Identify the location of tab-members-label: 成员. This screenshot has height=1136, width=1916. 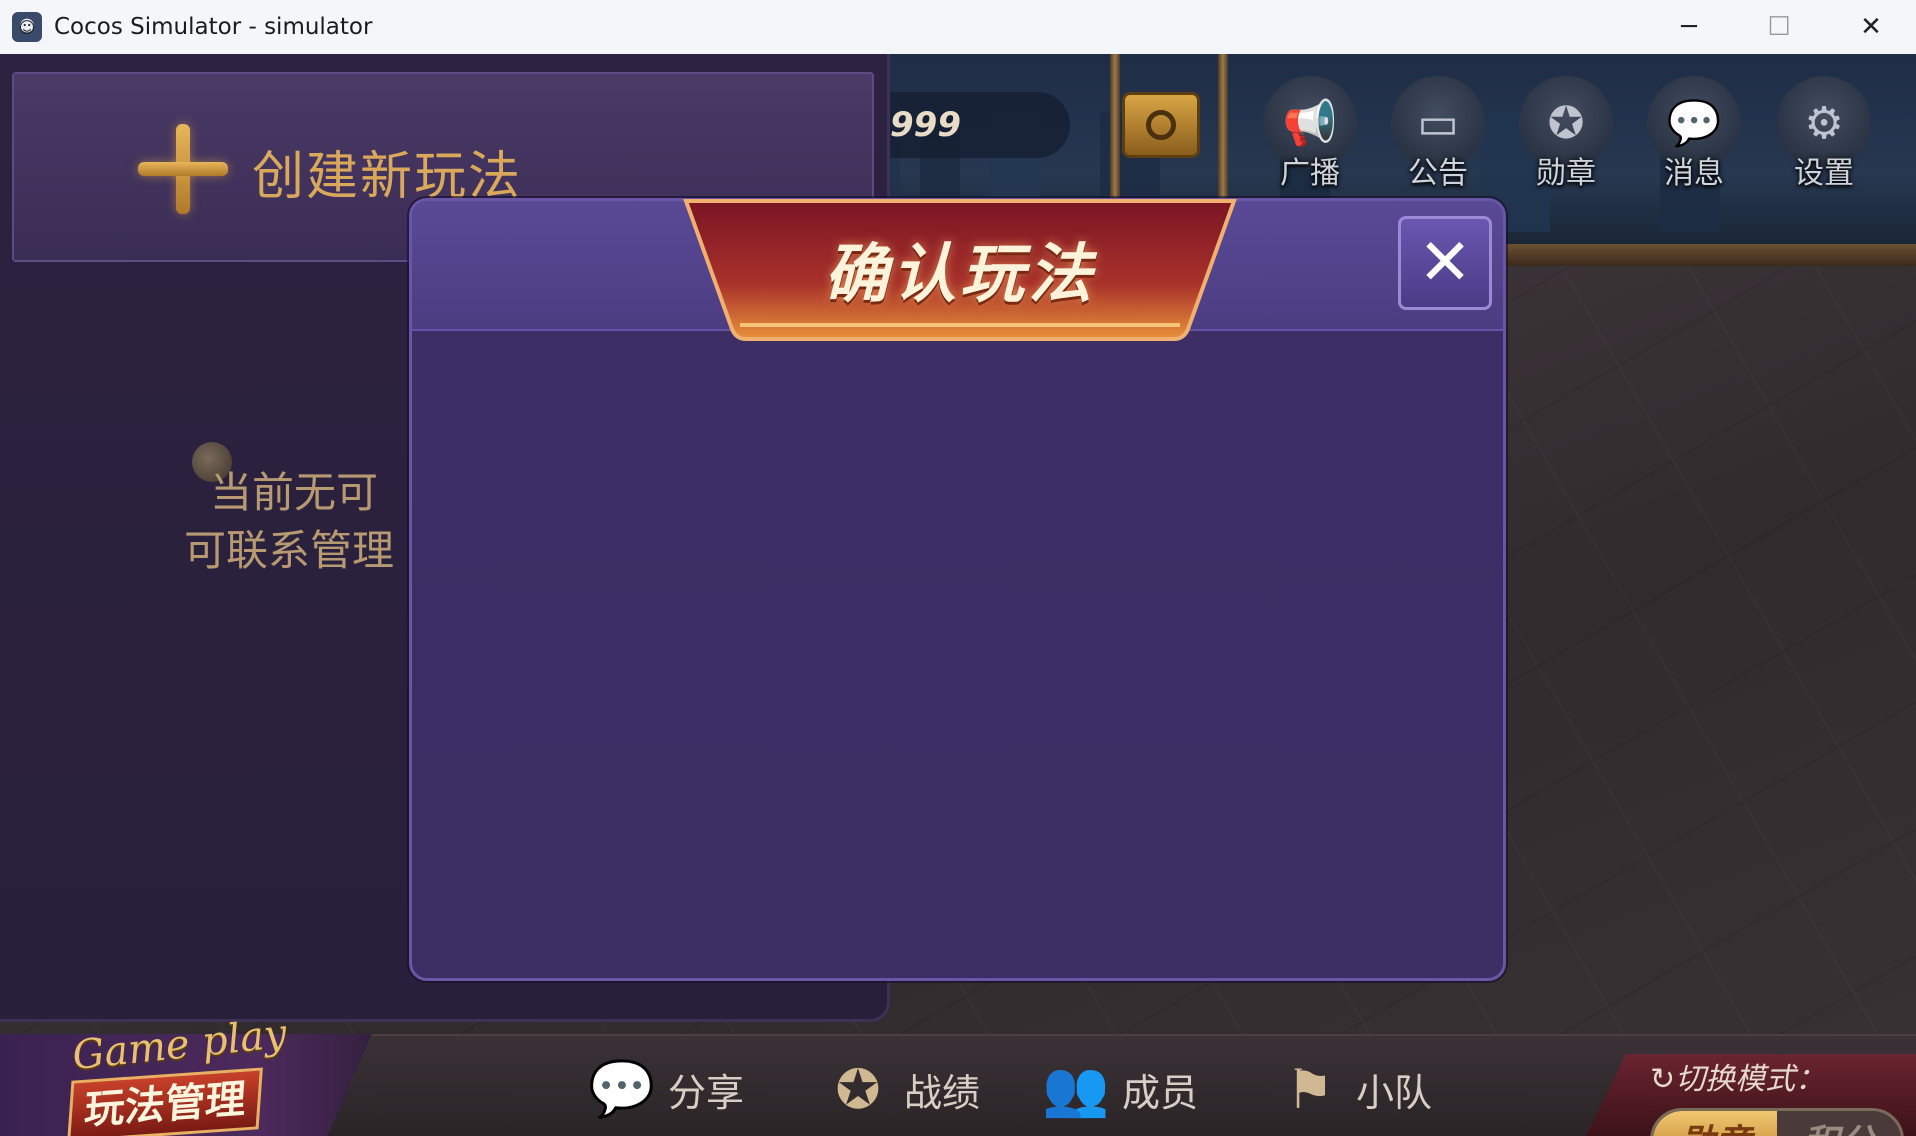
(1160, 1092).